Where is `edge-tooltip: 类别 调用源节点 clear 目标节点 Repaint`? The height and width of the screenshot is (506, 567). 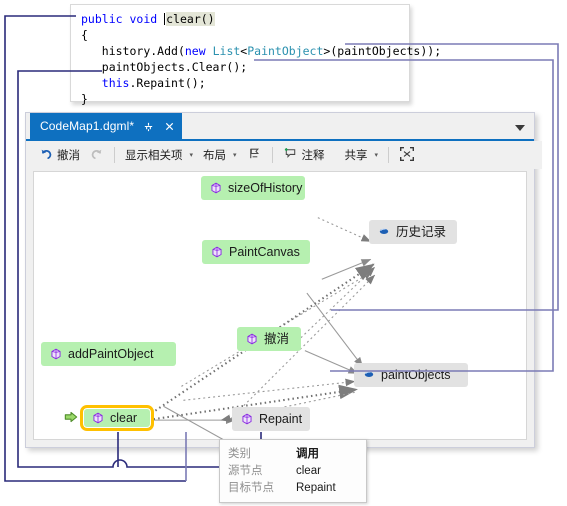
edge-tooltip: 类别 调用源节点 clear 目标节点 Repaint is located at coordinates (293, 471).